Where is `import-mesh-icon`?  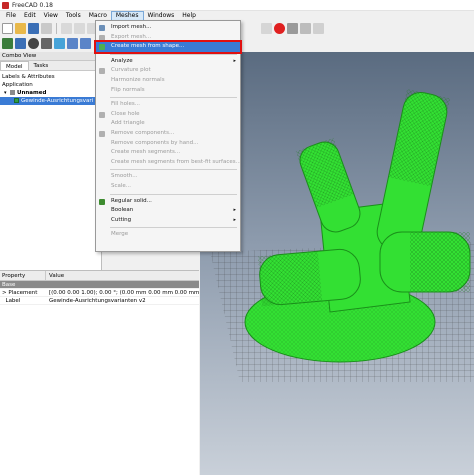 import-mesh-icon is located at coordinates (102, 28).